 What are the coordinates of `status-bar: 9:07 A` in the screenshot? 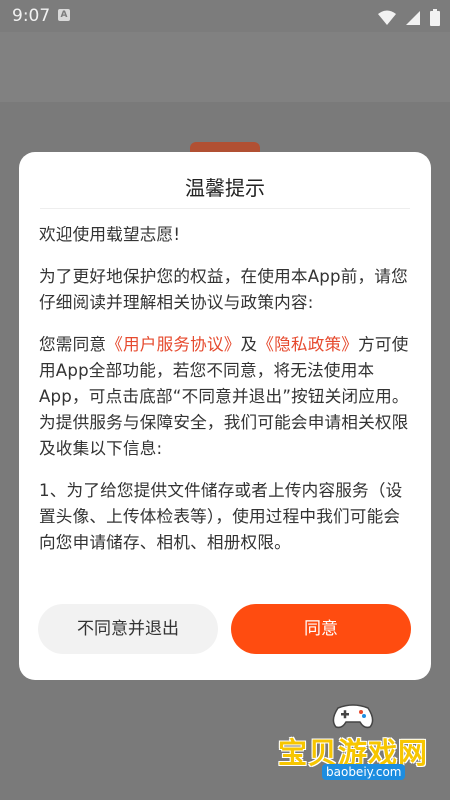 It's located at (225, 16).